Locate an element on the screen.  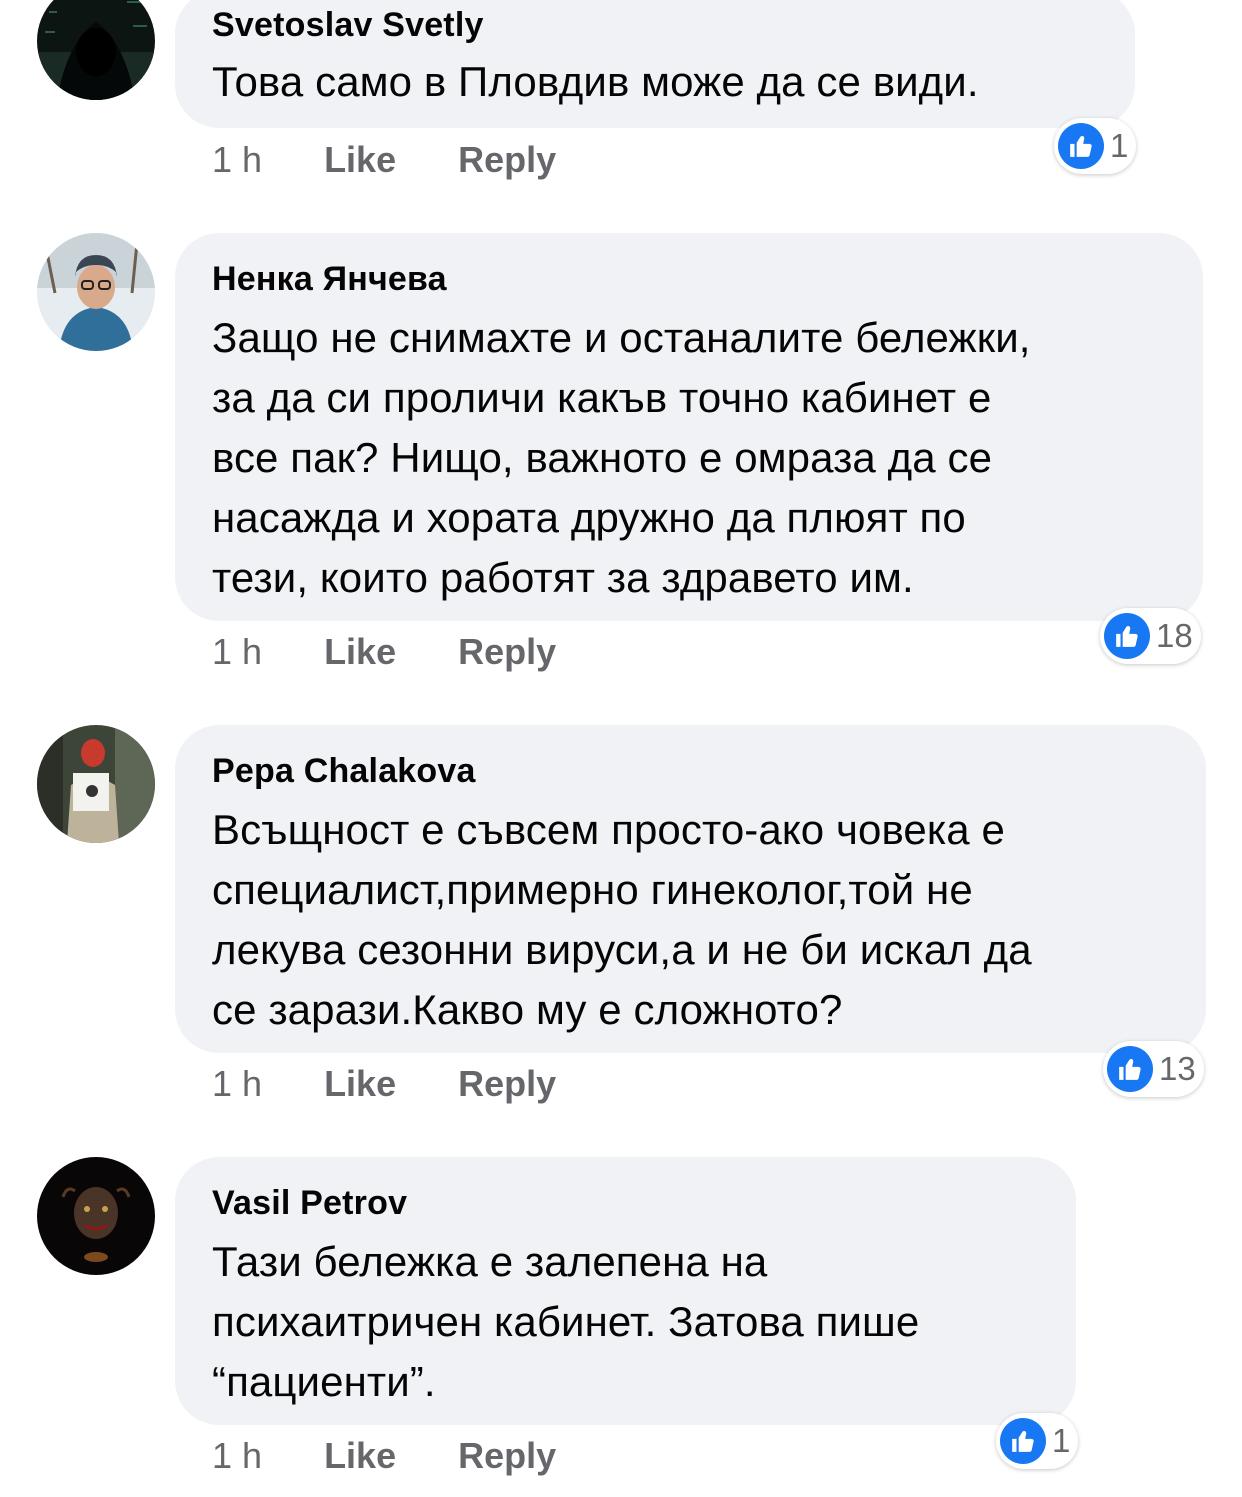
clown-avatar-image is located at coordinates (96, 1216).